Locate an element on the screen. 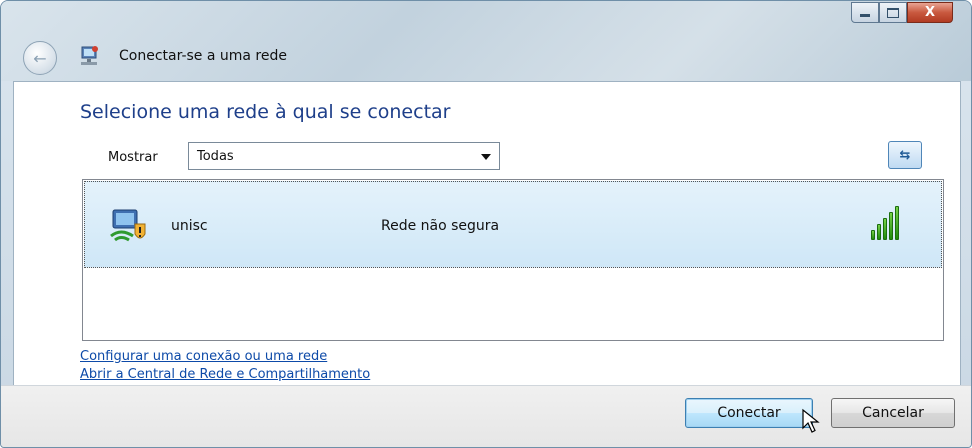 Image resolution: width=972 pixels, height=448 pixels. window-controls: X is located at coordinates (902, 12).